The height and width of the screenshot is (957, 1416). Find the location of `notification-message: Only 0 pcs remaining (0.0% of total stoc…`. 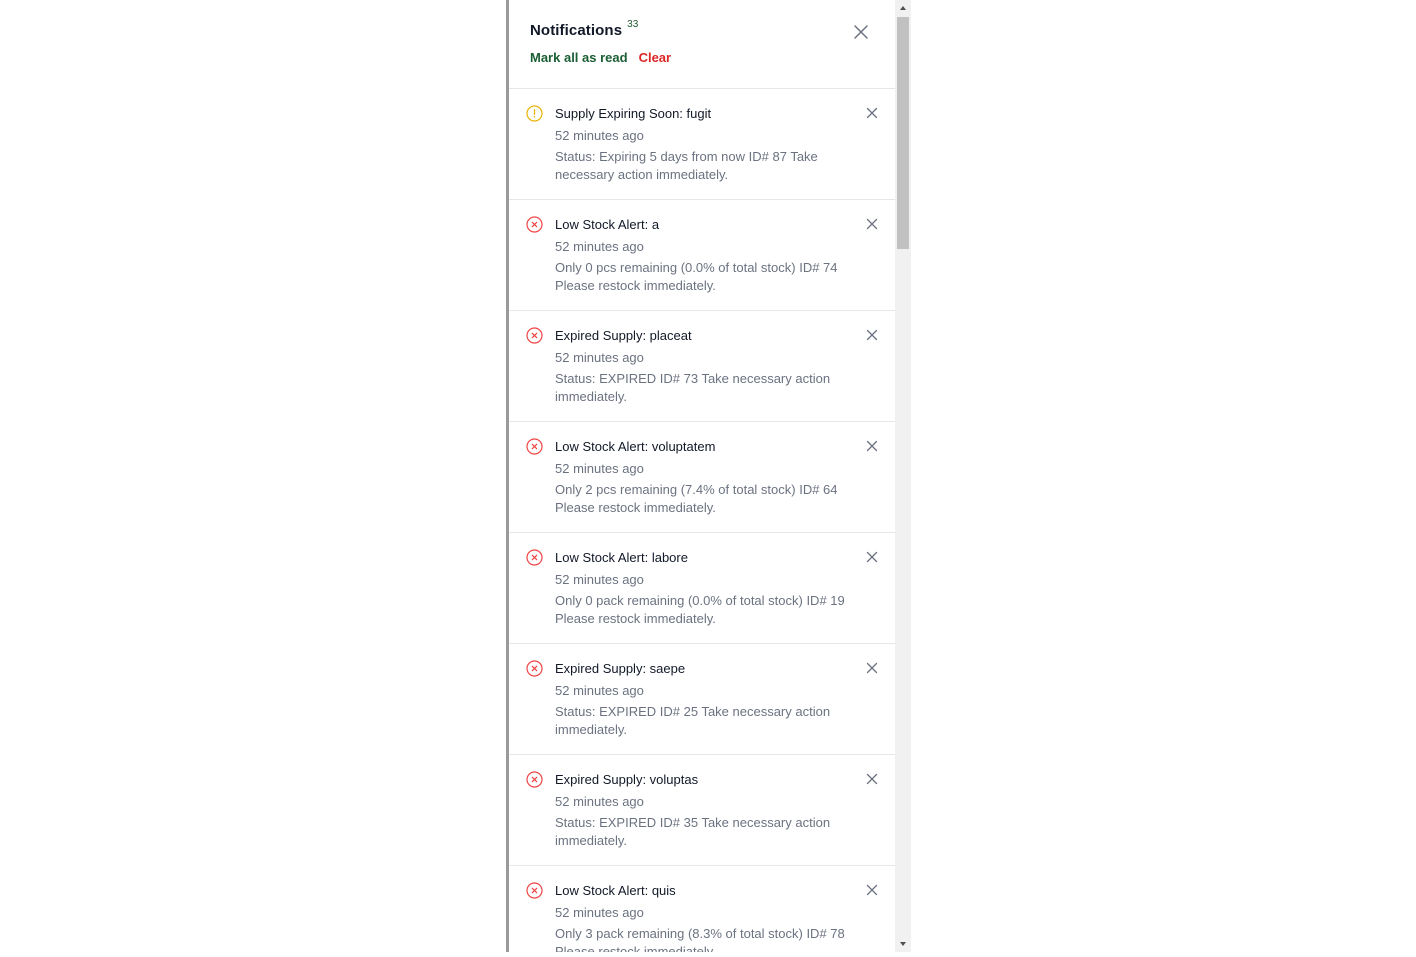

notification-message: Only 0 pcs remaining (0.0% of total stoc… is located at coordinates (696, 276).